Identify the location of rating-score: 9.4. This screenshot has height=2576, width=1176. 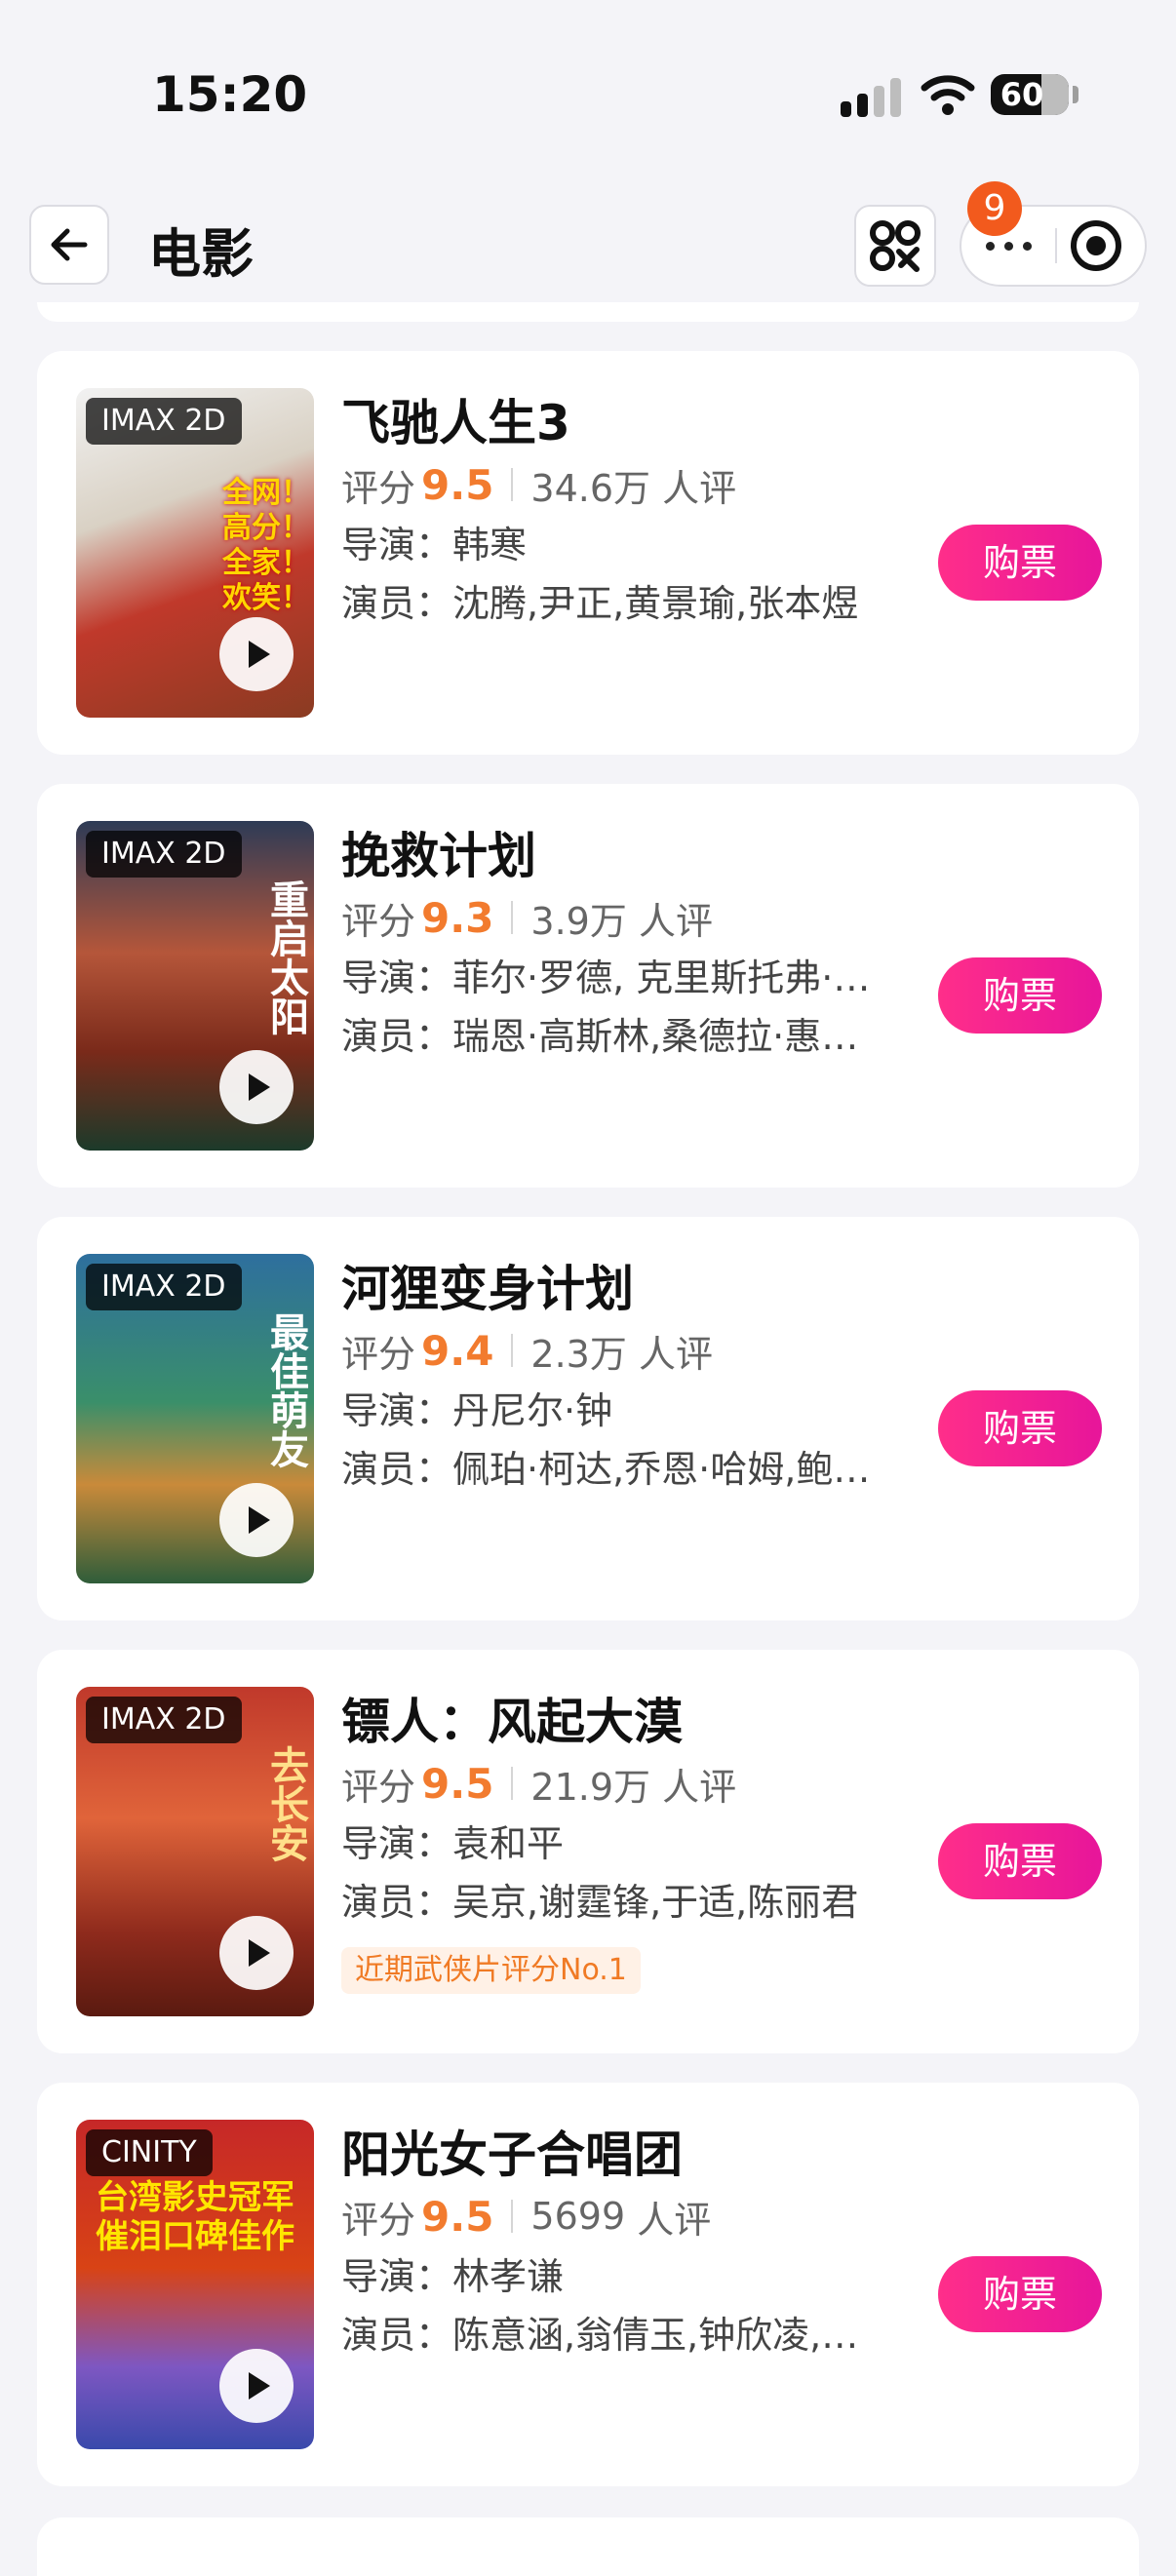
(457, 1350).